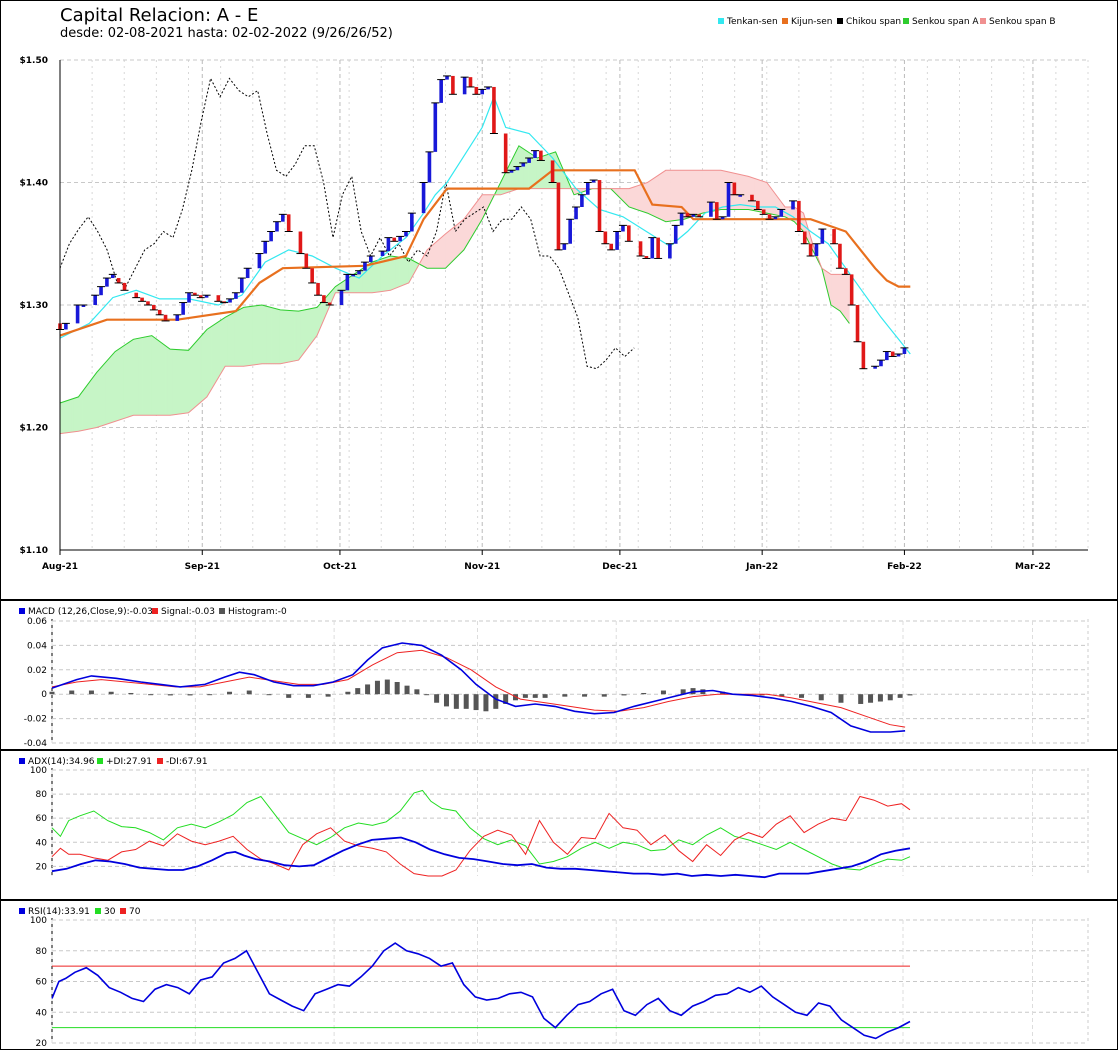 This screenshot has width=1118, height=1050. I want to click on legend-histogram: Histogram:-0, so click(257, 612).